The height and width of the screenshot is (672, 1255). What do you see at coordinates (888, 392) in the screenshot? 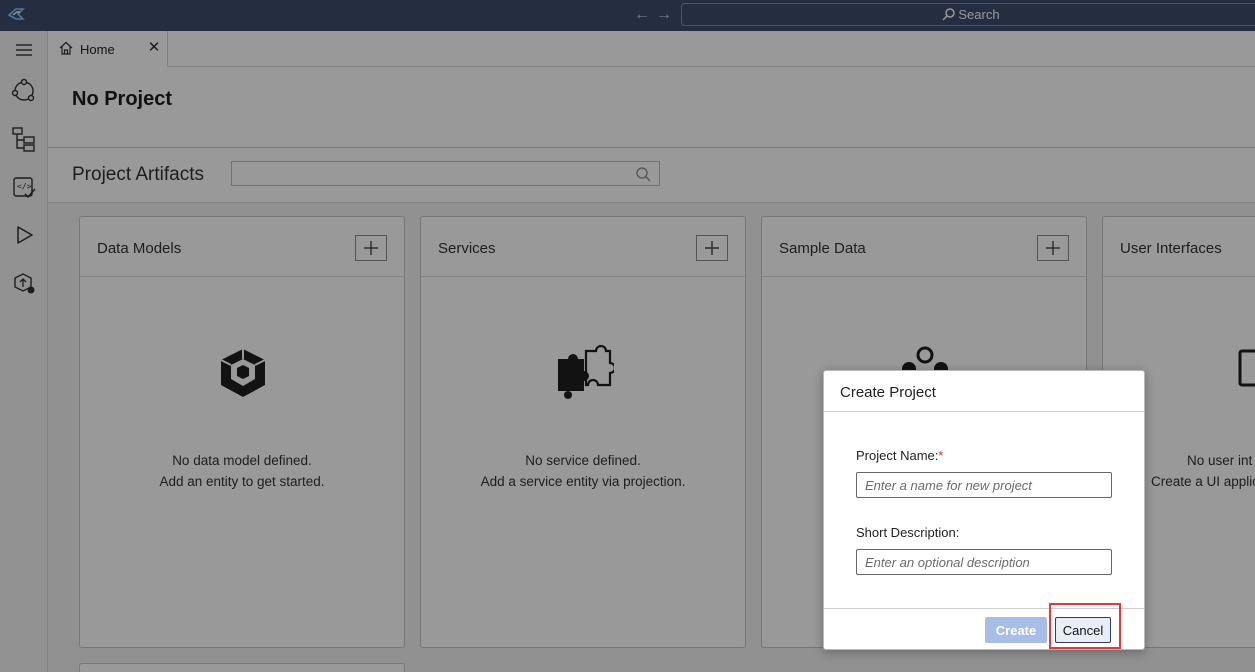
I see `dialog-title: Create Project` at bounding box center [888, 392].